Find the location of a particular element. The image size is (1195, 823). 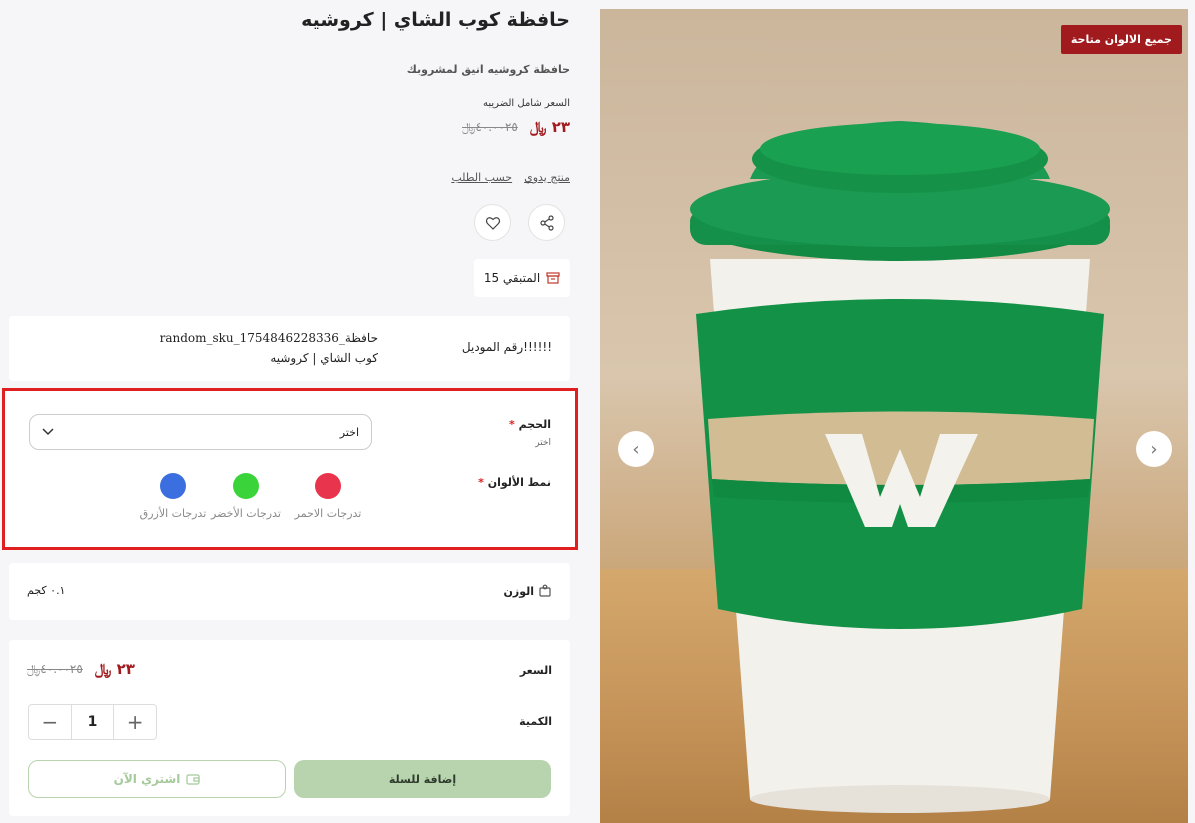

tag-made-to-order: حسب الطلب is located at coordinates (481, 177).